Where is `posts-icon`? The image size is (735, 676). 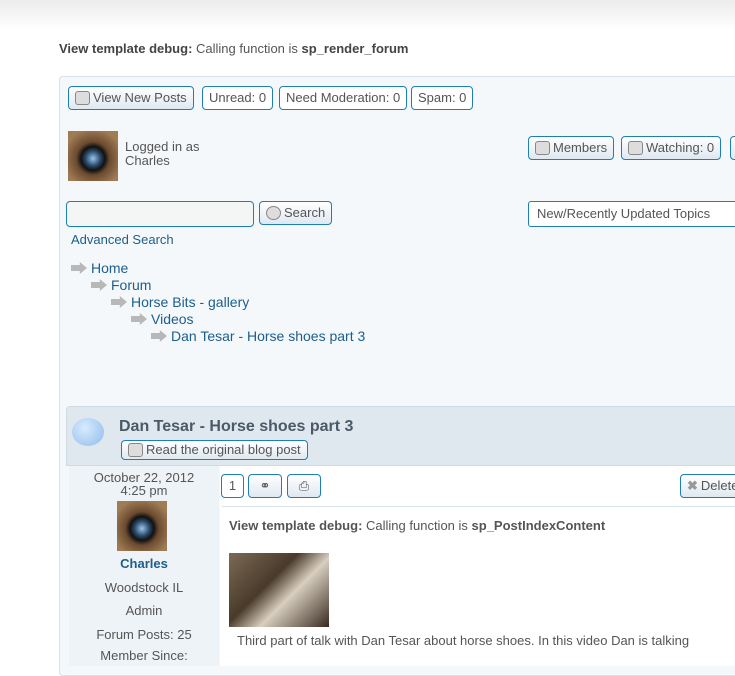 posts-icon is located at coordinates (82, 98).